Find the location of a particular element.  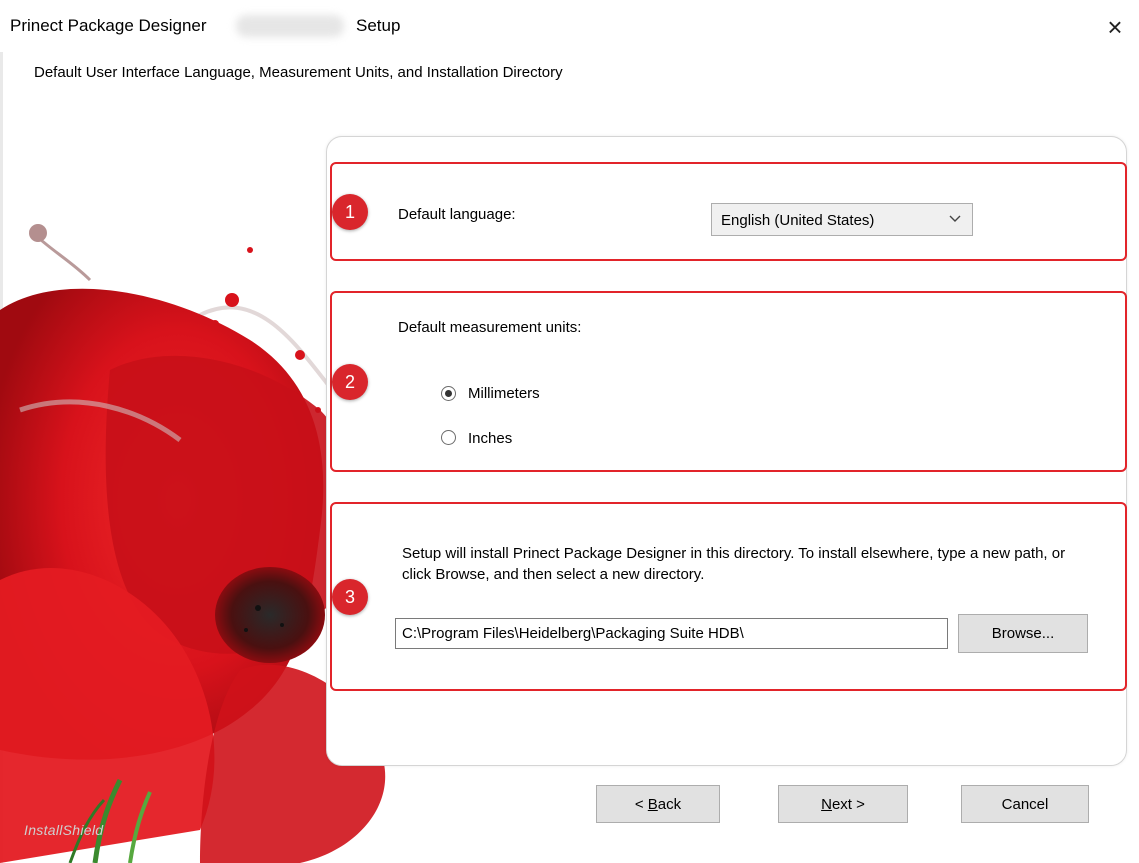

close-icon: × is located at coordinates (1115, 27).